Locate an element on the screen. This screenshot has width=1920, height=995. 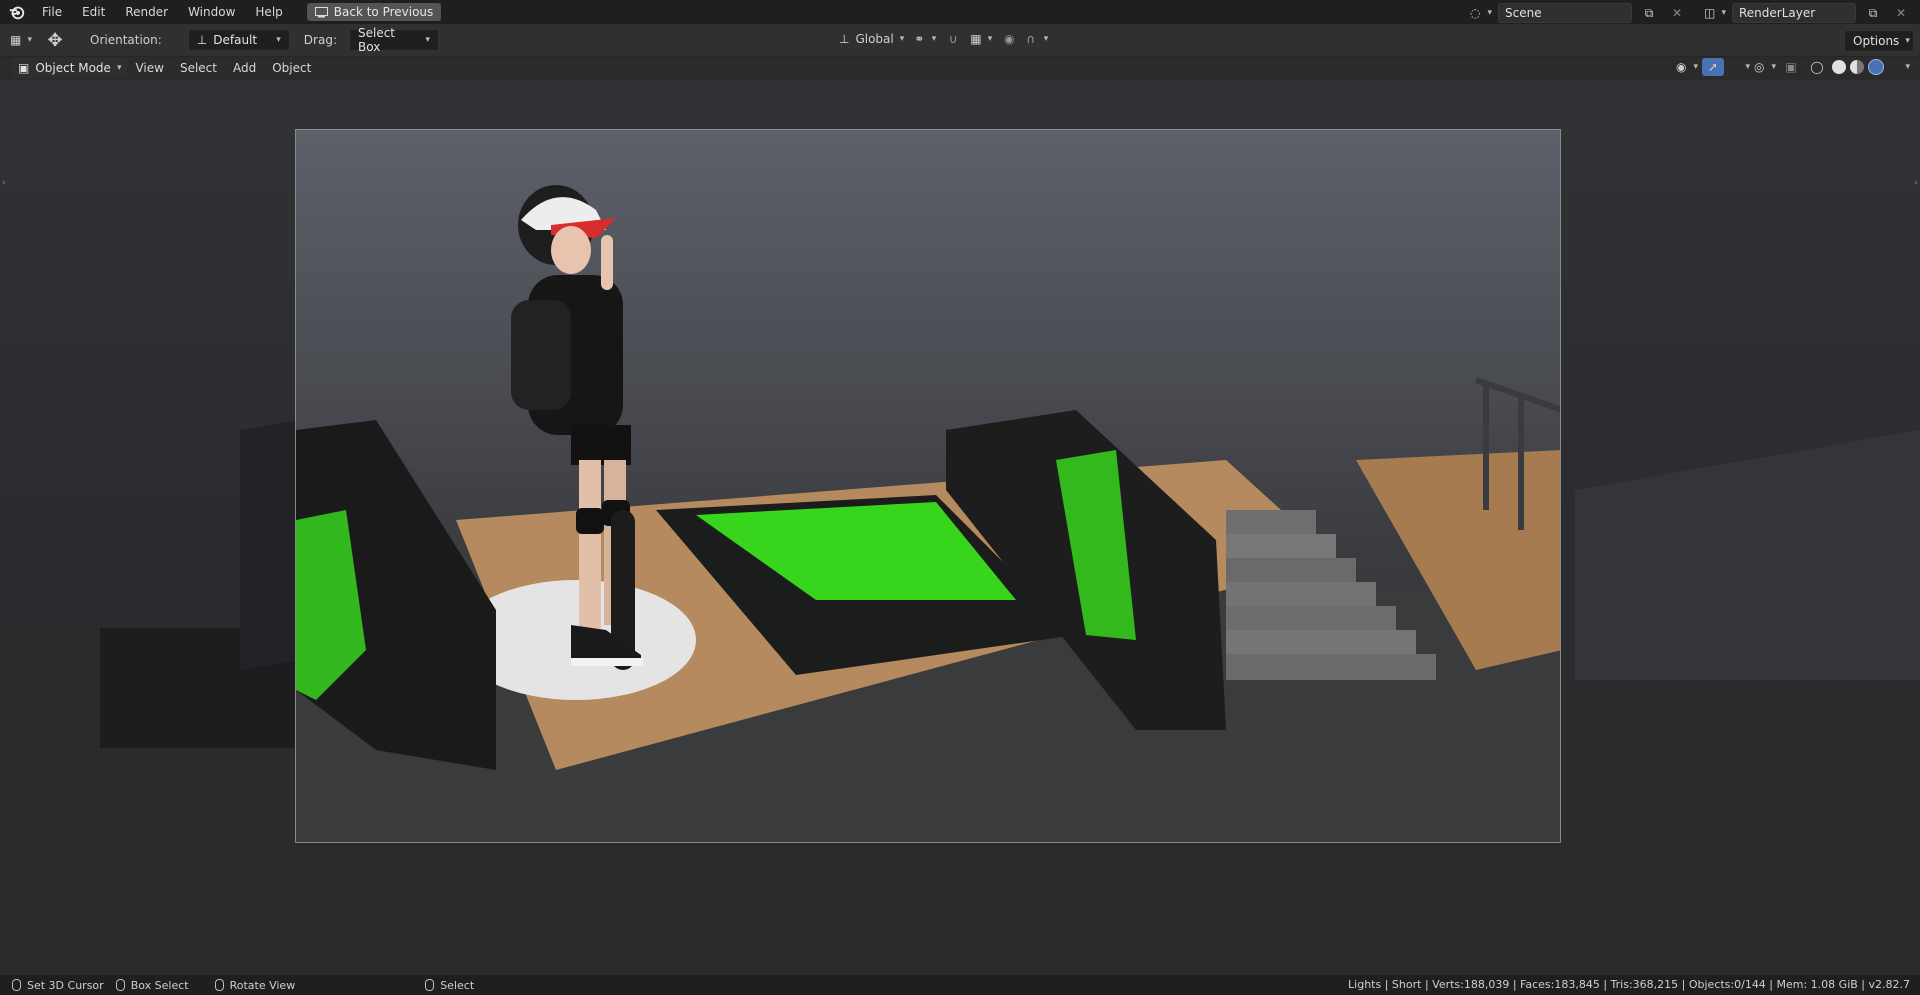
status-set-3d-cursor: Set 3D Cursor is located at coordinates (58, 985).